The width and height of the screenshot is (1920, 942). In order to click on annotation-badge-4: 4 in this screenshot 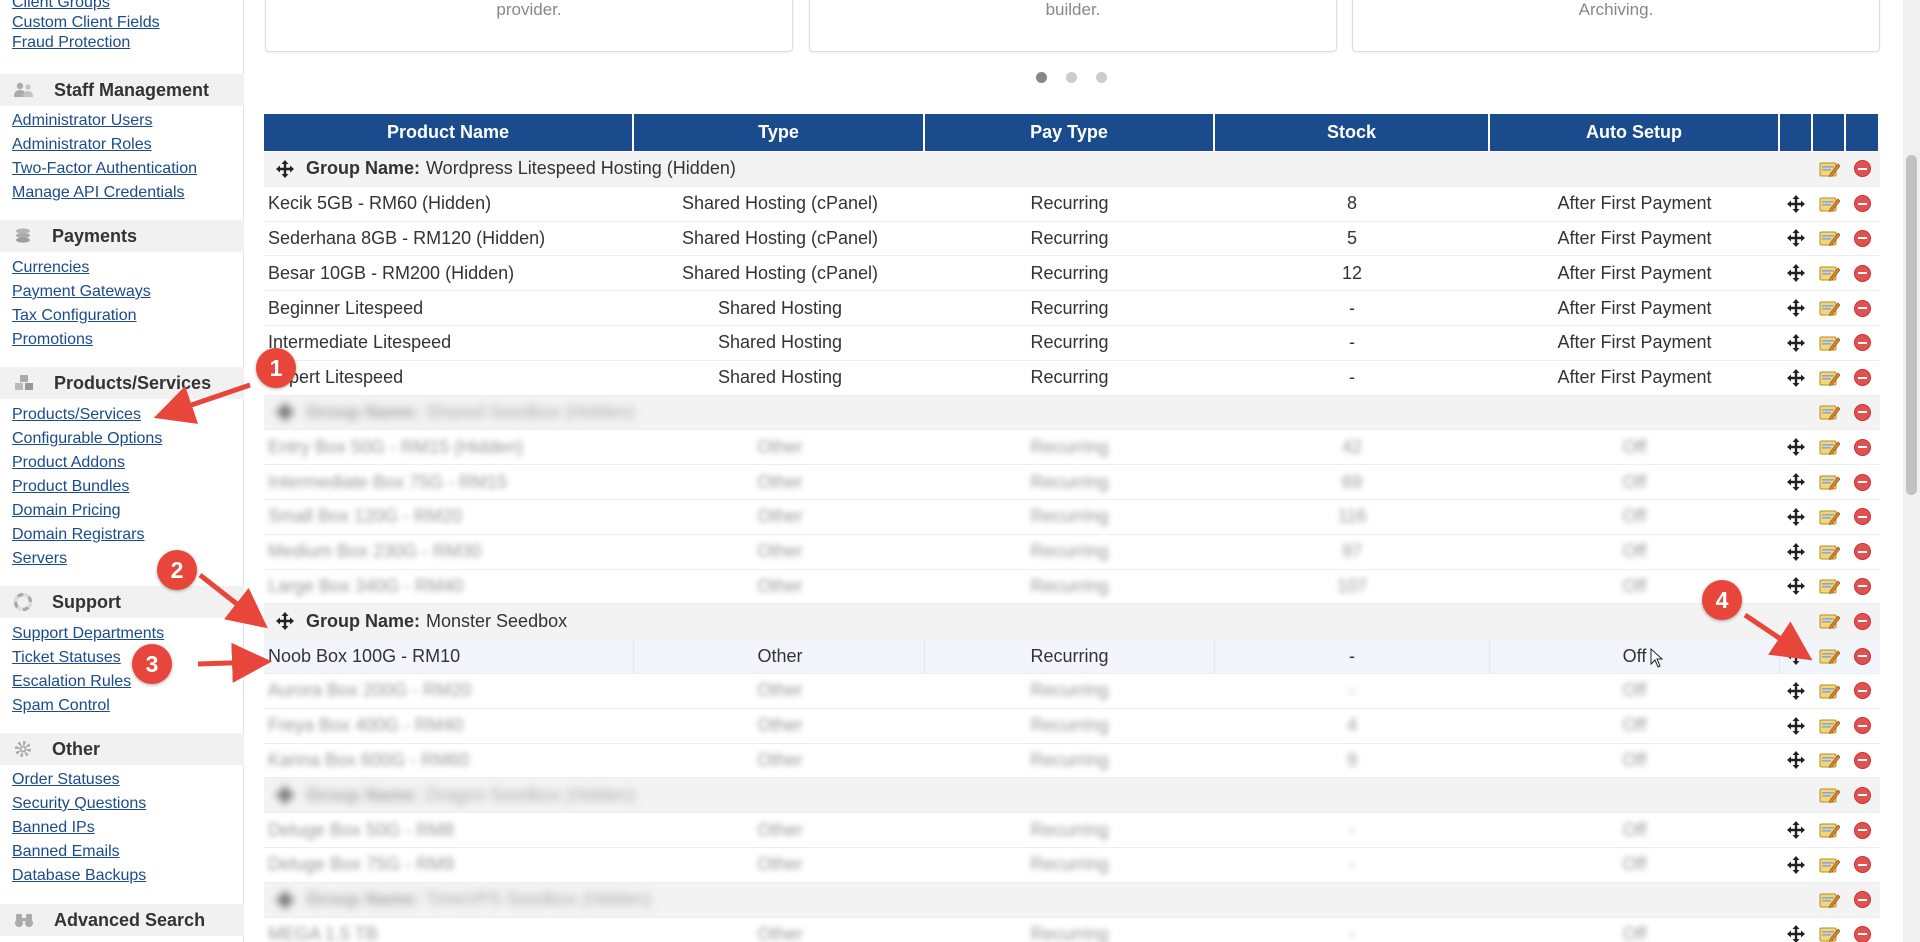, I will do `click(1722, 600)`.